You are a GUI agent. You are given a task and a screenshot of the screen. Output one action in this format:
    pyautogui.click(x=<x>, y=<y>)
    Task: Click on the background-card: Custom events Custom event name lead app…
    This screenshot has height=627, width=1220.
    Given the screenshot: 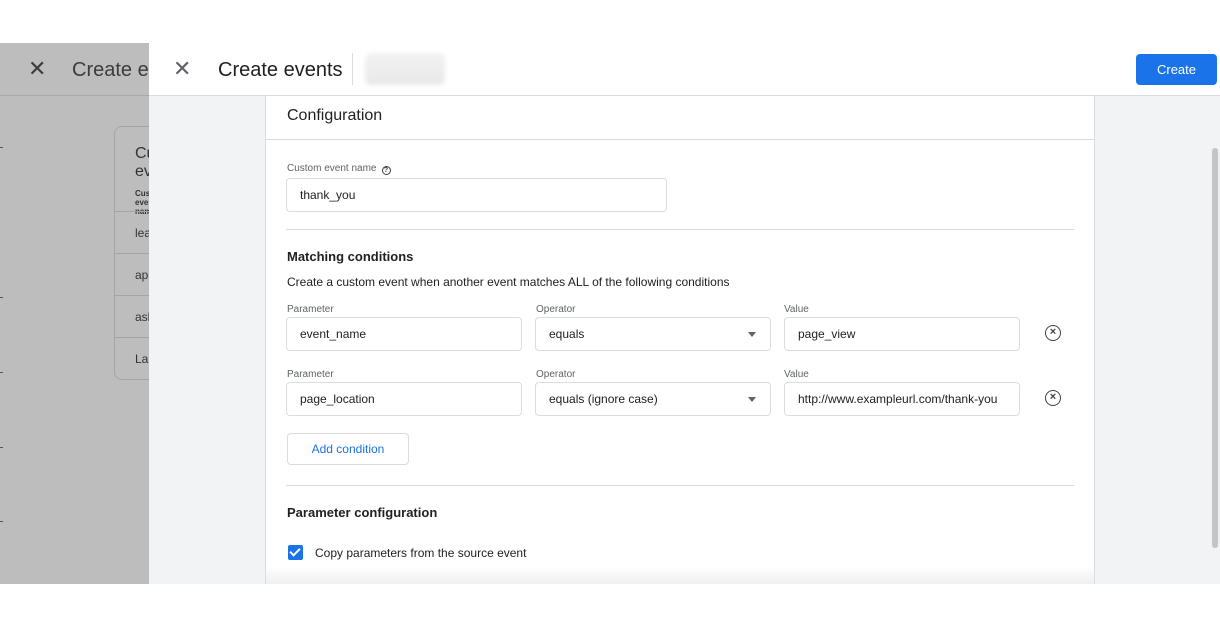 What is the action you would take?
    pyautogui.click(x=131, y=253)
    